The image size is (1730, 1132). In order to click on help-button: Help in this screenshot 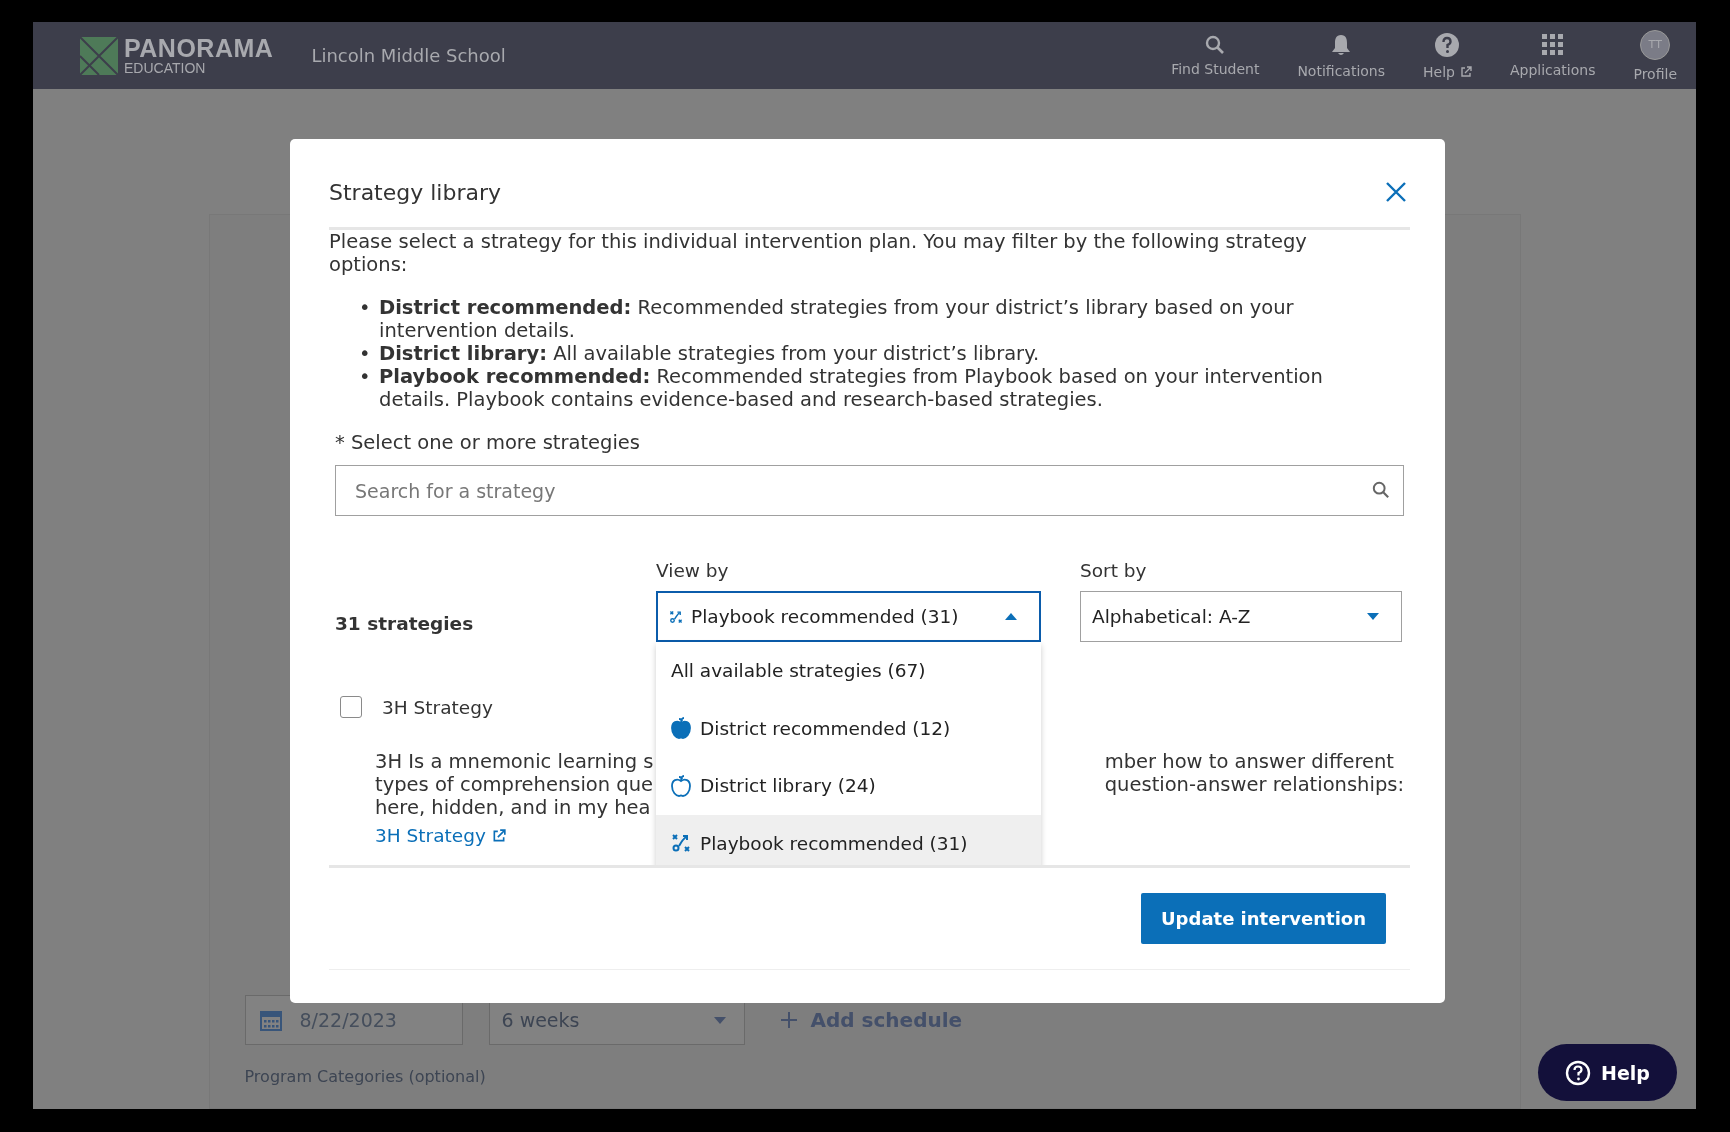, I will do `click(1607, 1072)`.